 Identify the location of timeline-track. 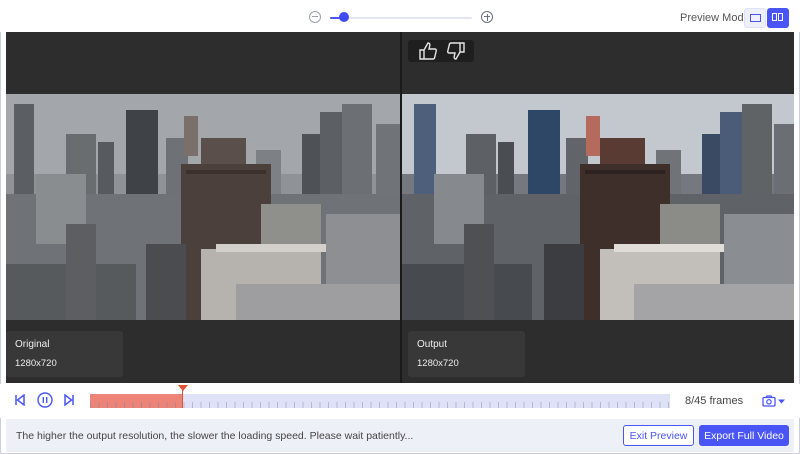
(380, 401).